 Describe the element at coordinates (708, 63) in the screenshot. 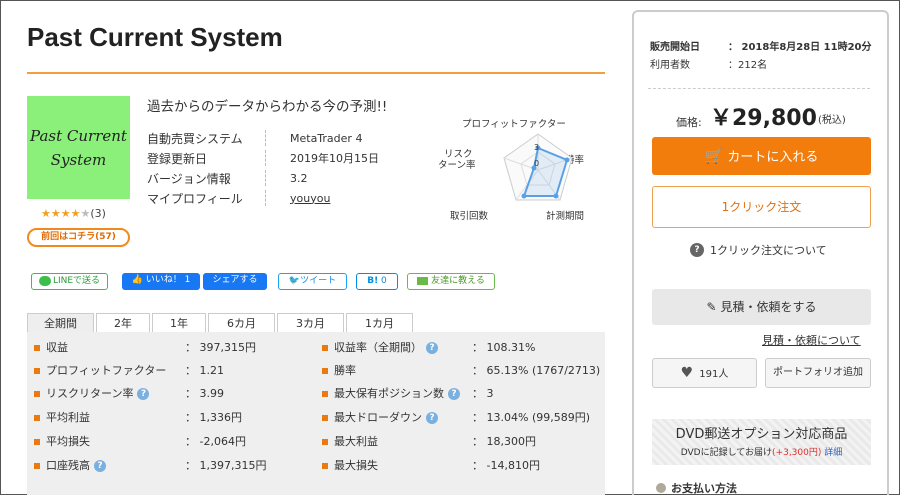

I see `users-row: 利用者数 ：212名` at that location.